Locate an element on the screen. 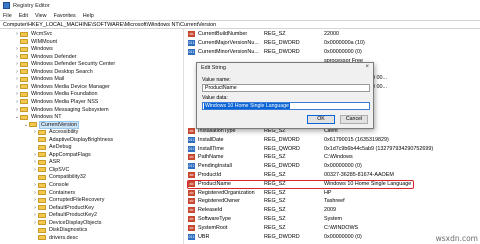  value-name: InstallTime is located at coordinates (211, 148).